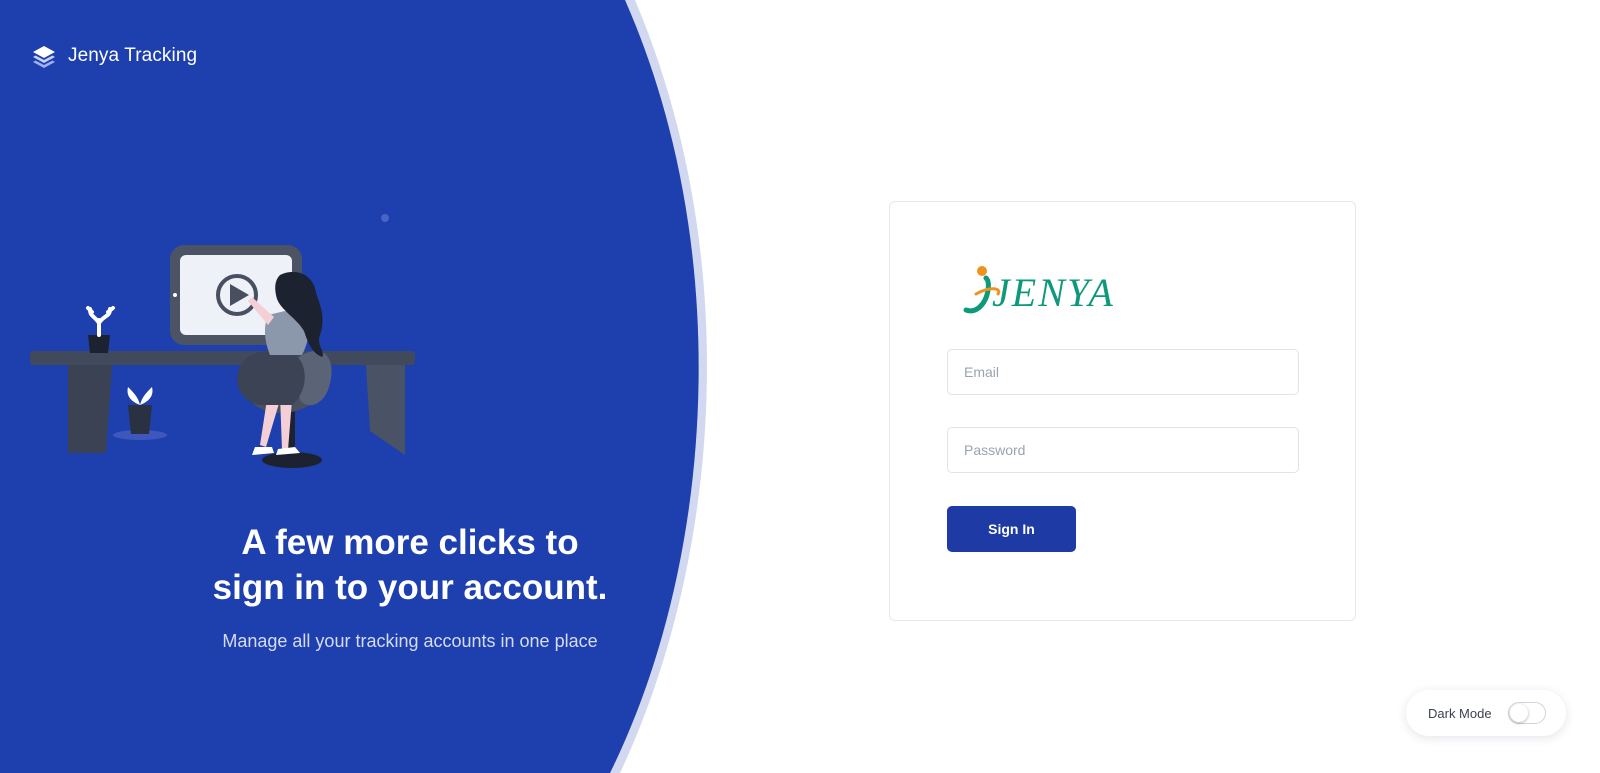 Image resolution: width=1600 pixels, height=773 pixels. I want to click on dark-mode-toggle, so click(1526, 713).